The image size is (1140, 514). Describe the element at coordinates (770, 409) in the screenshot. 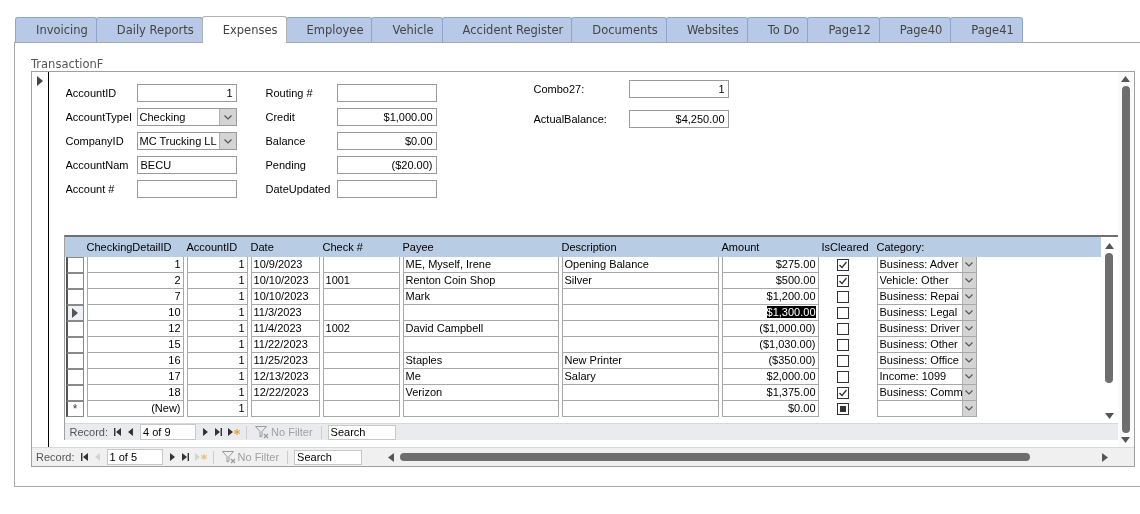

I see `table-cell: $0.00` at that location.